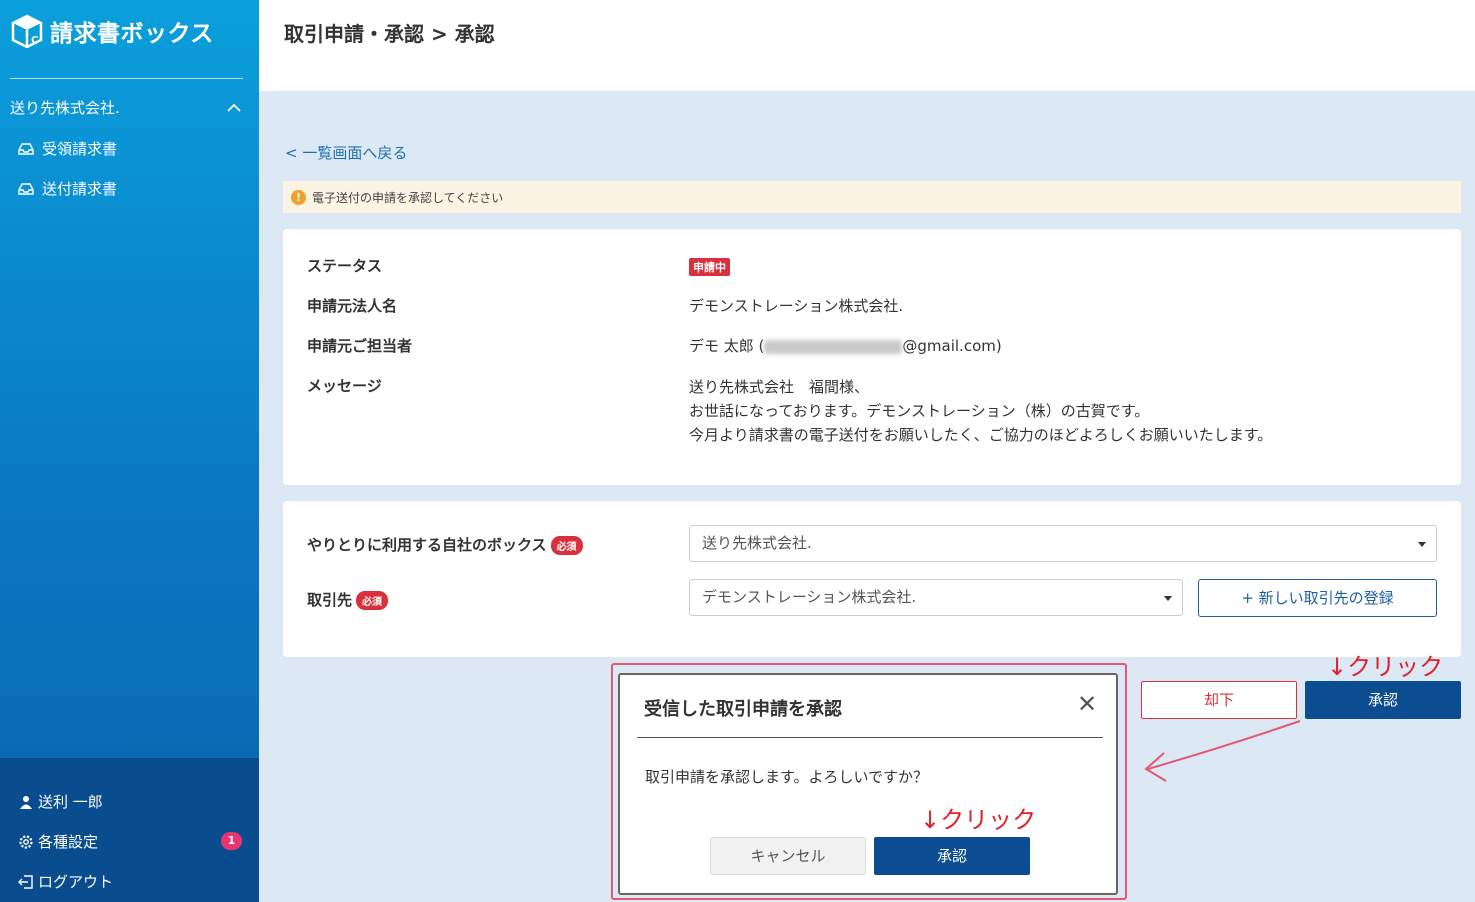 The image size is (1475, 902). Describe the element at coordinates (796, 306) in the screenshot. I see `company-value: デモンストレーション株式会社.` at that location.